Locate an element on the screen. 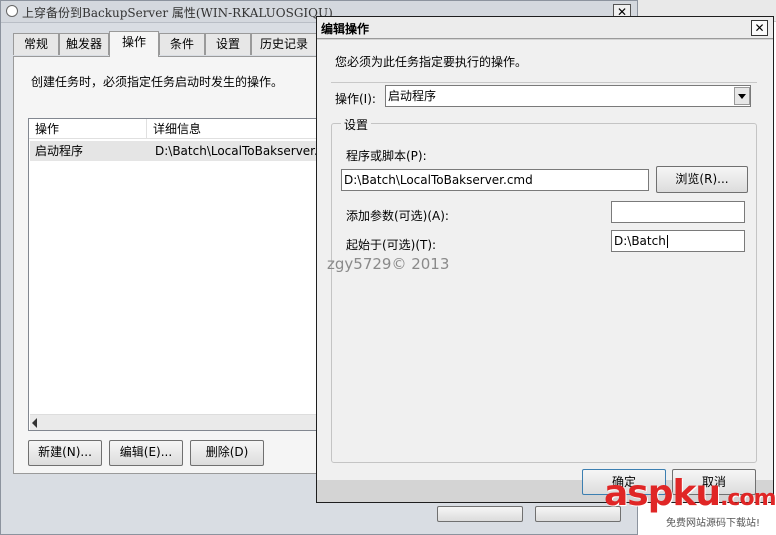  task-clock-icon is located at coordinates (12, 11).